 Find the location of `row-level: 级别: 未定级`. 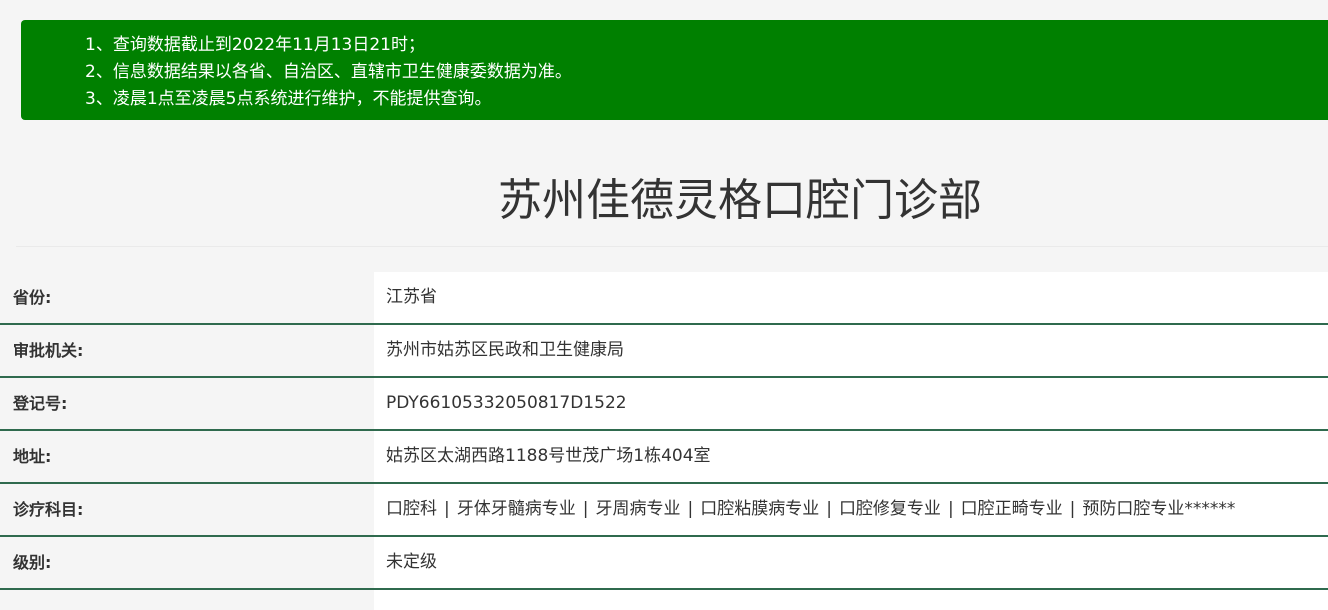

row-level: 级别: 未定级 is located at coordinates (664, 563).